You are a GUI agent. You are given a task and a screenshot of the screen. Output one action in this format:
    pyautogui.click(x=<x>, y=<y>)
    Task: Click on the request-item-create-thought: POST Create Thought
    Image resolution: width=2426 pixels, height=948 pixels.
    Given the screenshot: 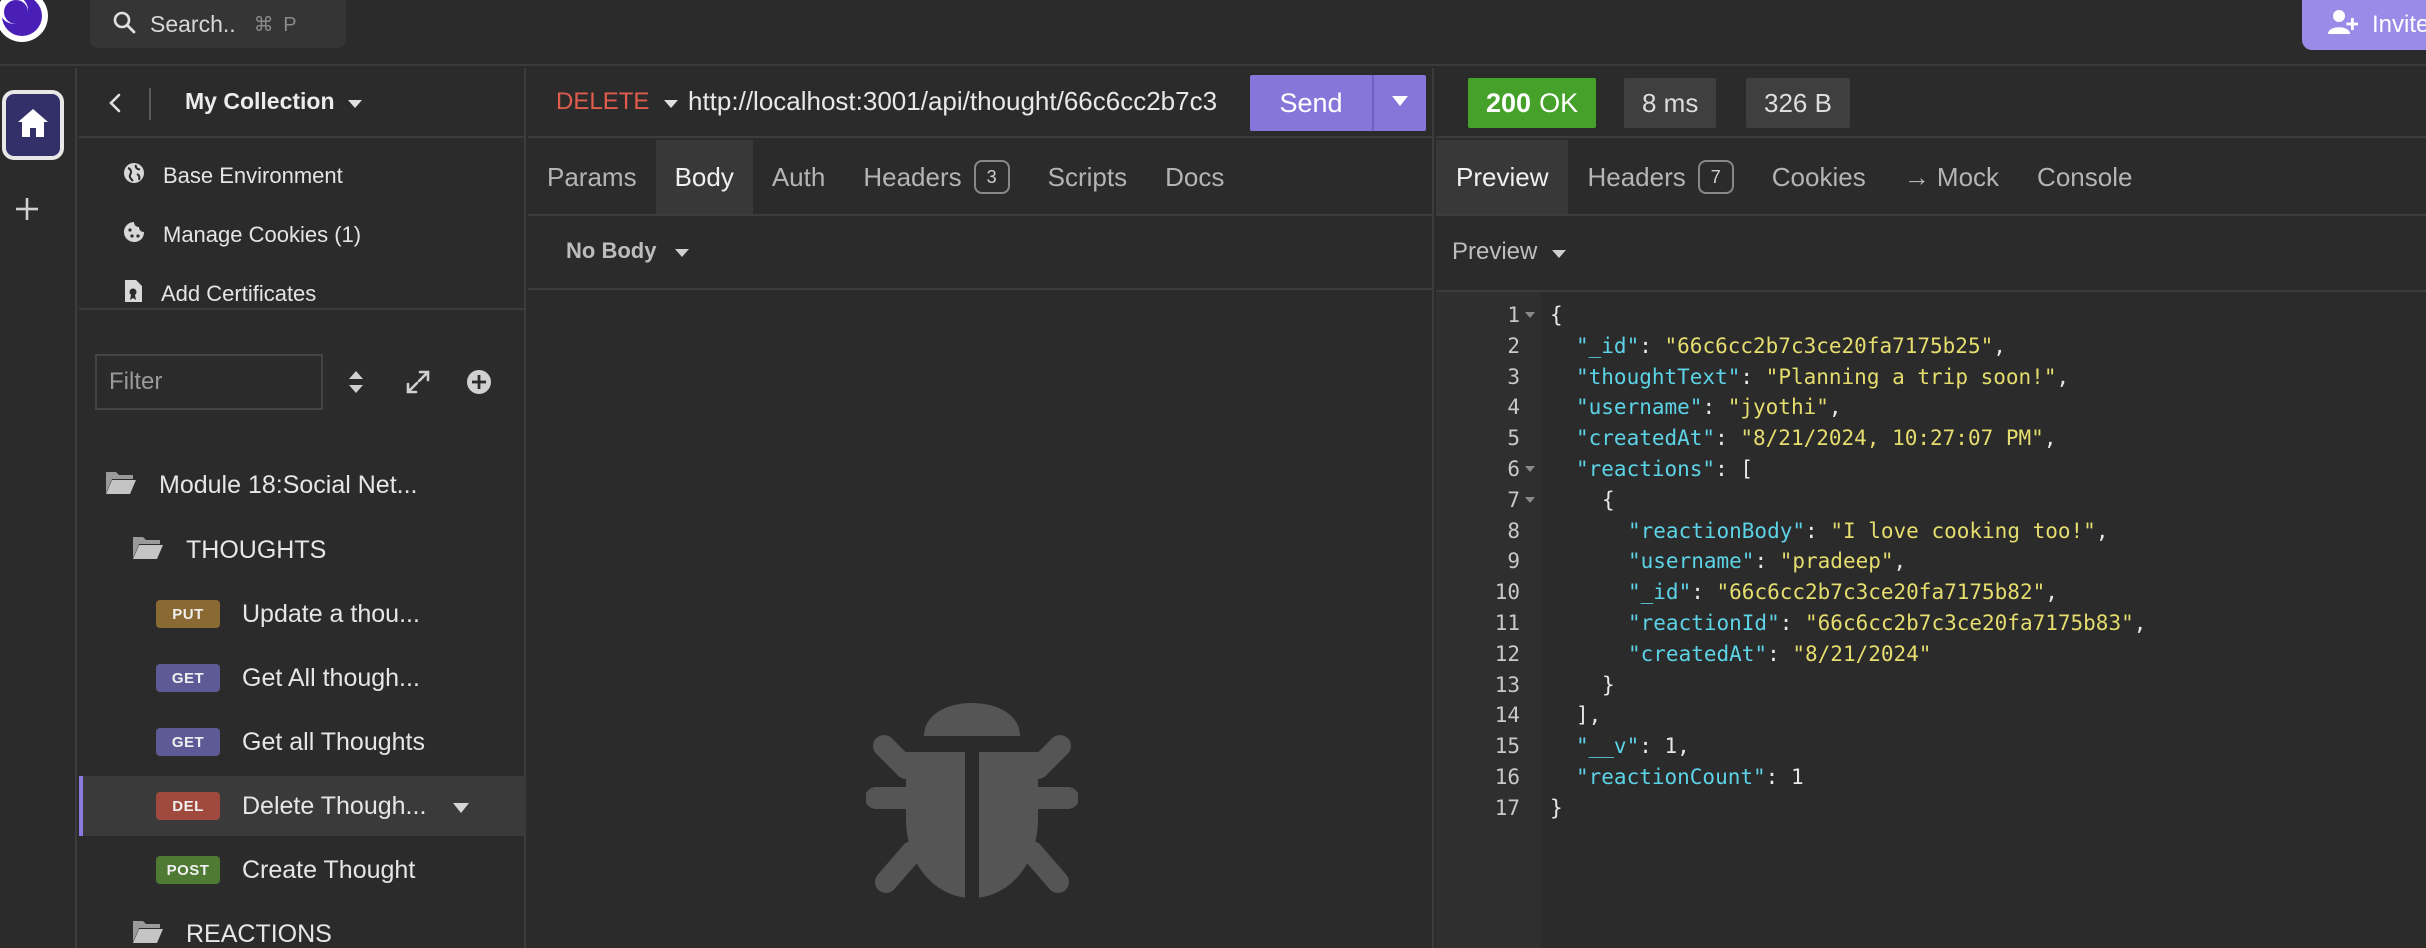 What is the action you would take?
    pyautogui.click(x=302, y=870)
    